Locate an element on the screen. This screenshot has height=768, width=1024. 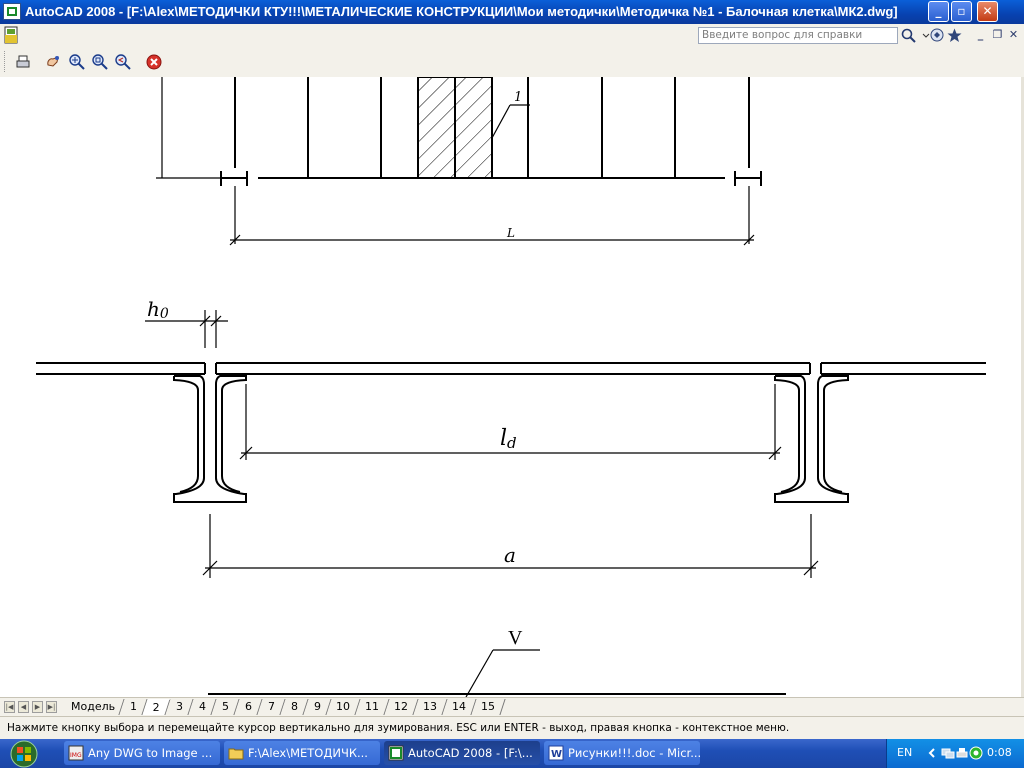
status-circle-icon is located at coordinates (976, 753).